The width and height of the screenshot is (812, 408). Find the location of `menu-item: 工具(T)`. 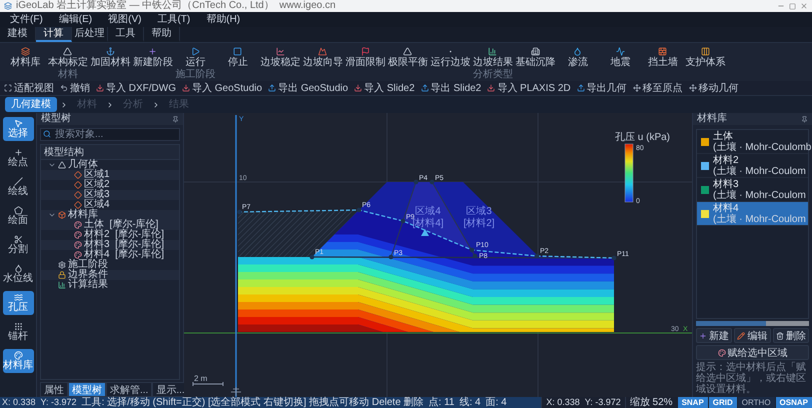

menu-item: 工具(T) is located at coordinates (173, 19).